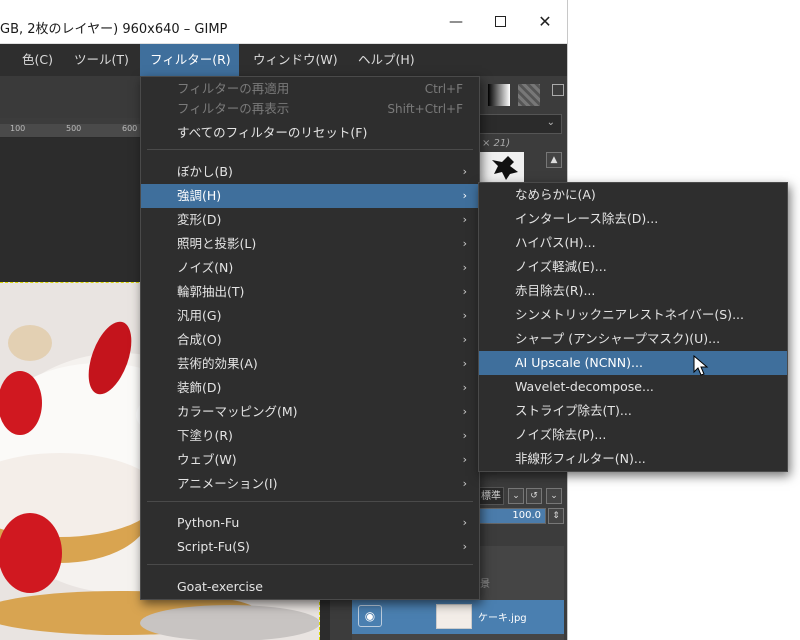 The height and width of the screenshot is (640, 800). What do you see at coordinates (101, 60) in the screenshot?
I see `menu-tools: ツール(T)` at bounding box center [101, 60].